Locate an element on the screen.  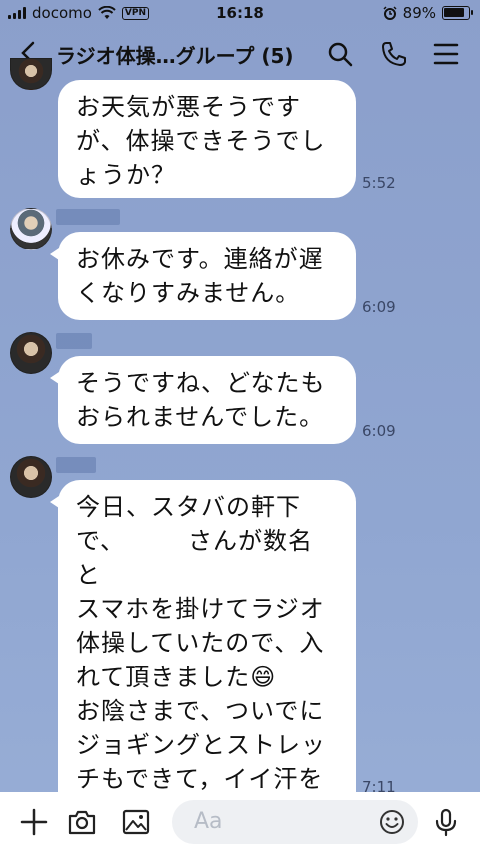
message-bubble: お天気が悪そうです が、体操できそうでし ょうか？ is located at coordinates (207, 139).